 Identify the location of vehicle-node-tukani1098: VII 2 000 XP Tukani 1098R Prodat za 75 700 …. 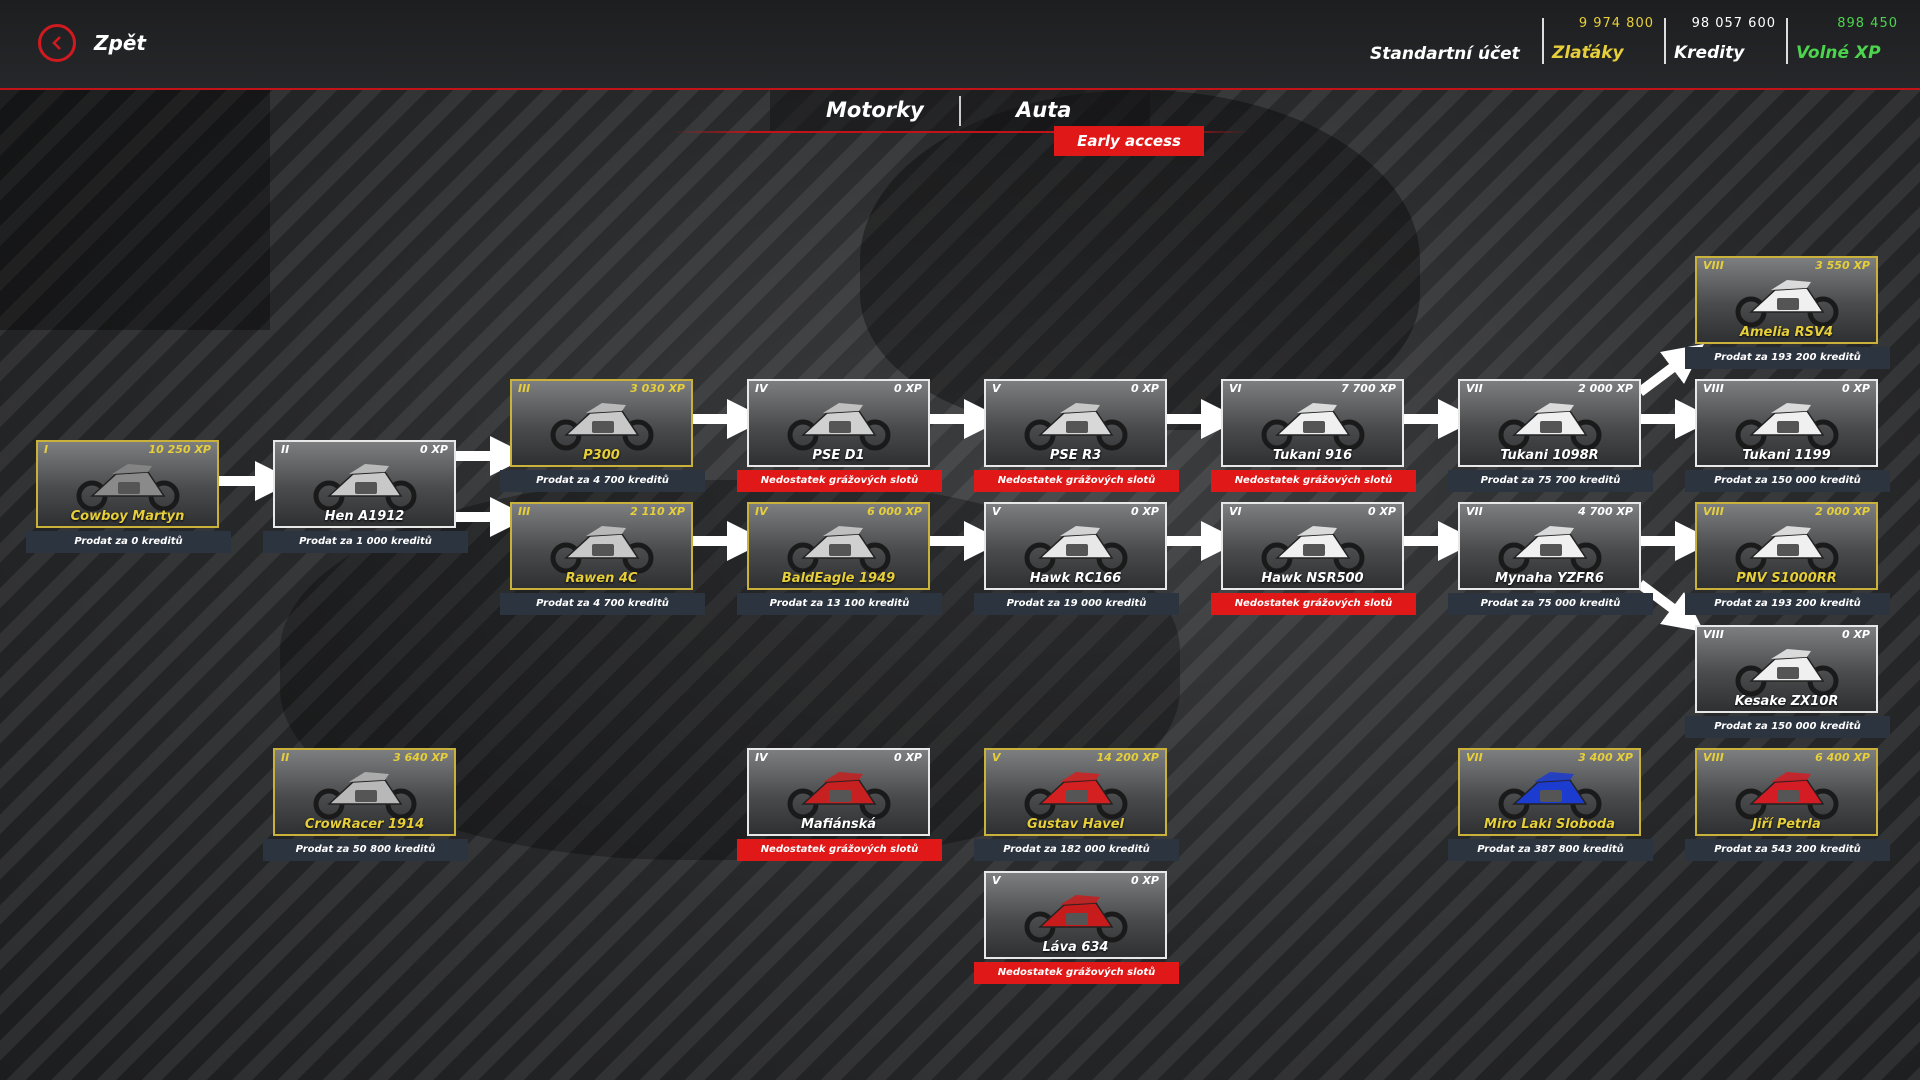
(1550, 436).